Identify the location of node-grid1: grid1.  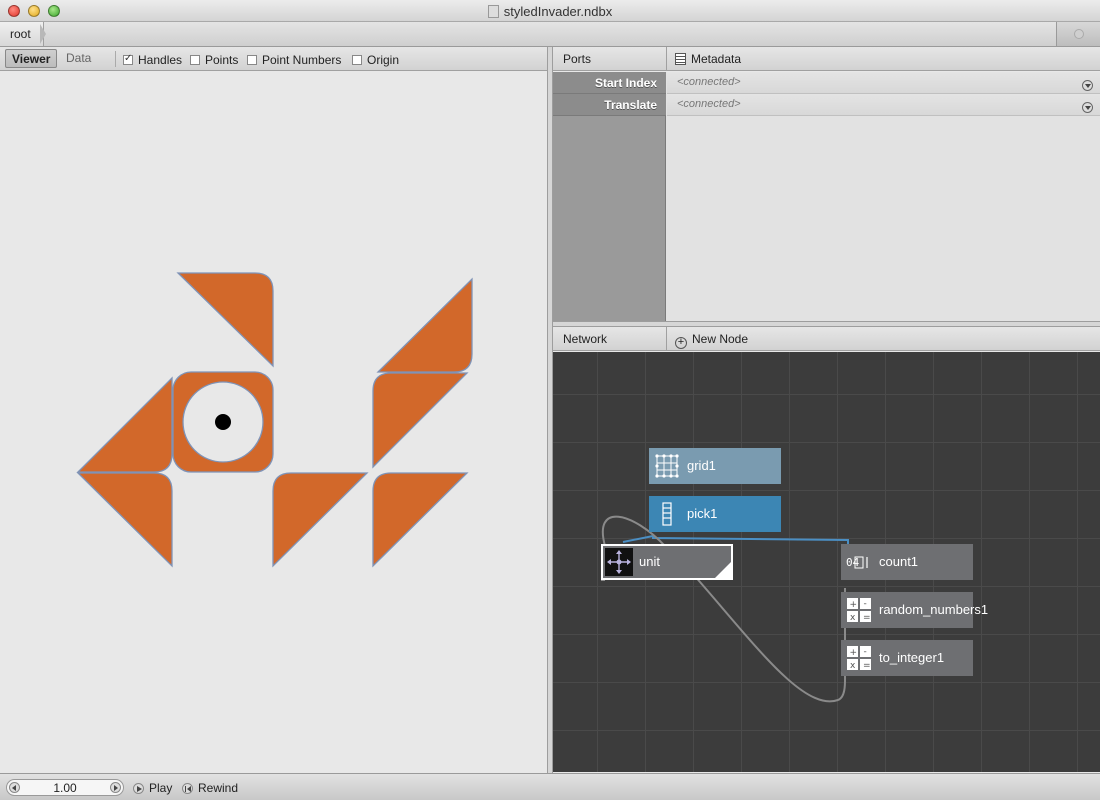
(715, 466).